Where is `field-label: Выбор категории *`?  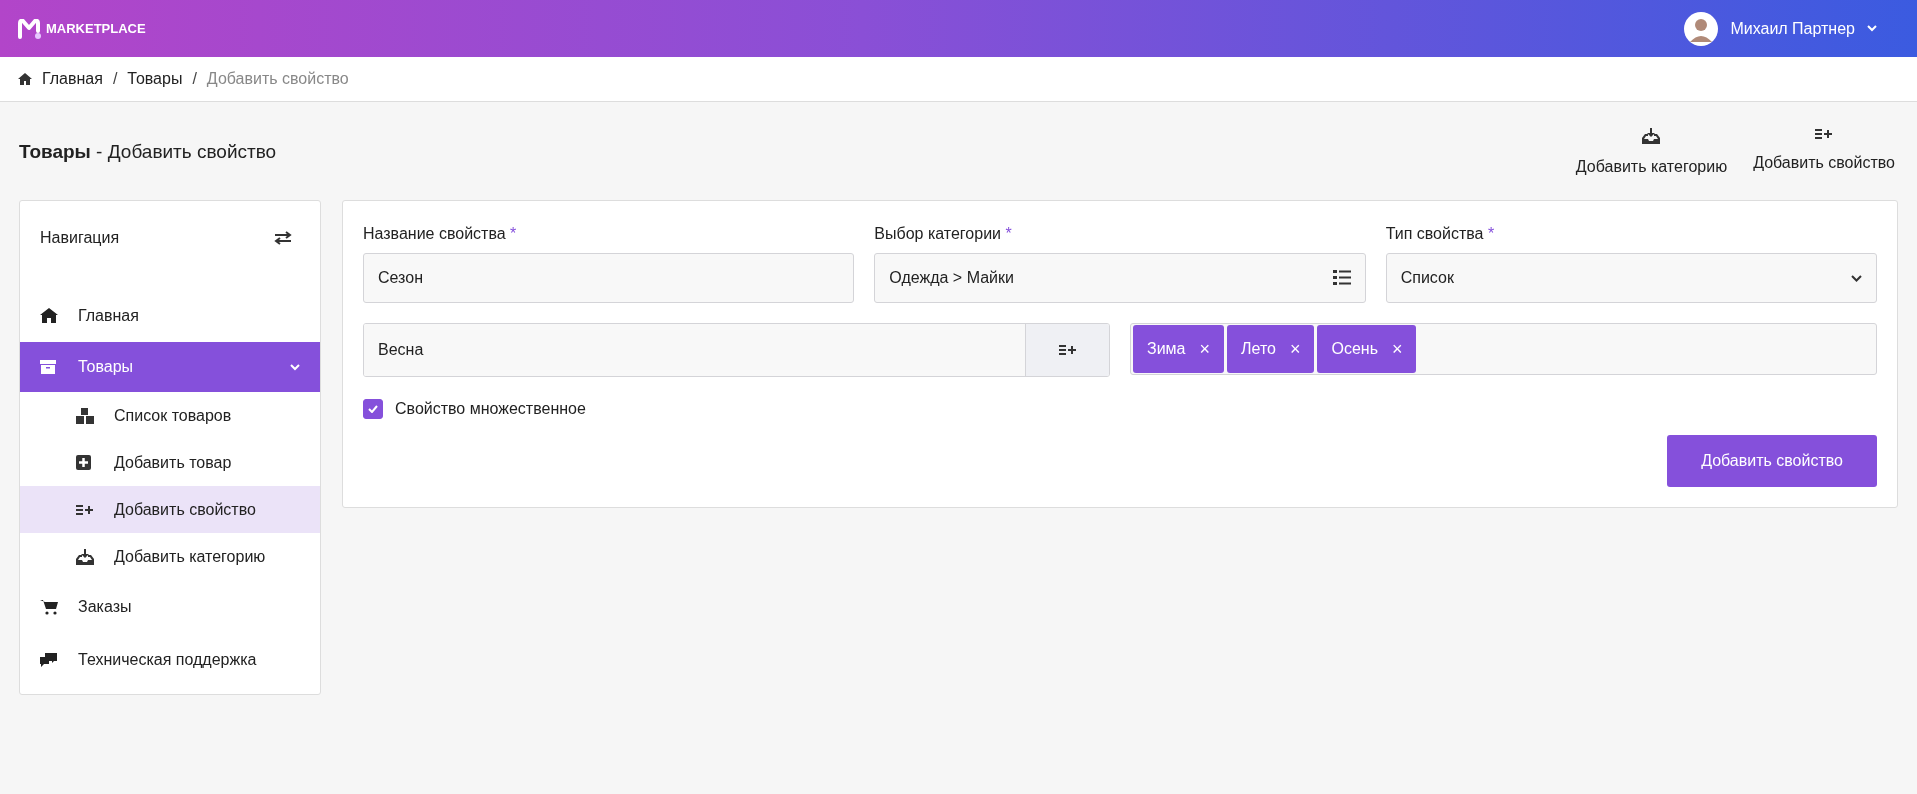 field-label: Выбор категории * is located at coordinates (943, 234).